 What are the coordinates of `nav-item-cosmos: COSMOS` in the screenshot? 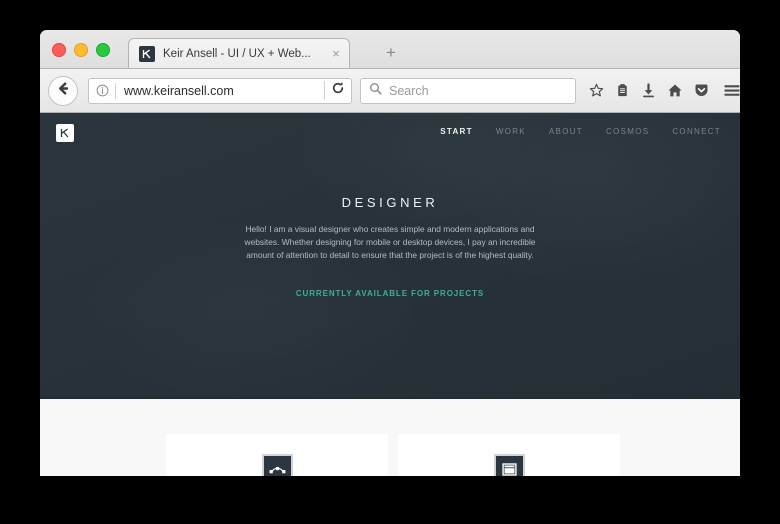 It's located at (627, 131).